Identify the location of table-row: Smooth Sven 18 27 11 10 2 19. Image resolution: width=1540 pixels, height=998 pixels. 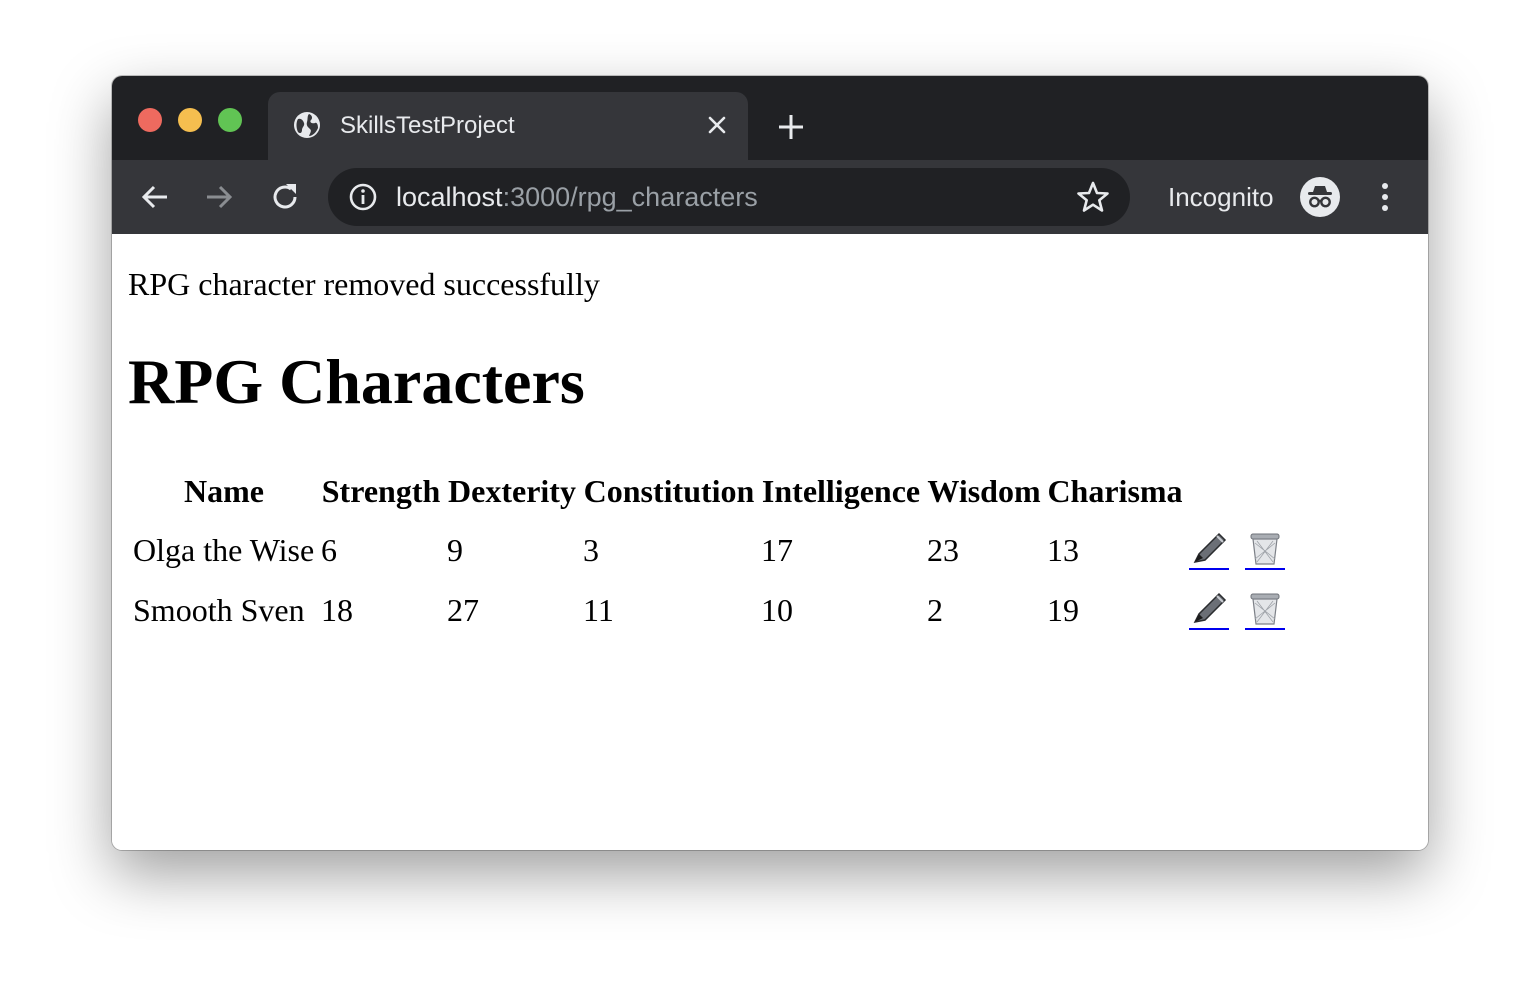
(713, 610).